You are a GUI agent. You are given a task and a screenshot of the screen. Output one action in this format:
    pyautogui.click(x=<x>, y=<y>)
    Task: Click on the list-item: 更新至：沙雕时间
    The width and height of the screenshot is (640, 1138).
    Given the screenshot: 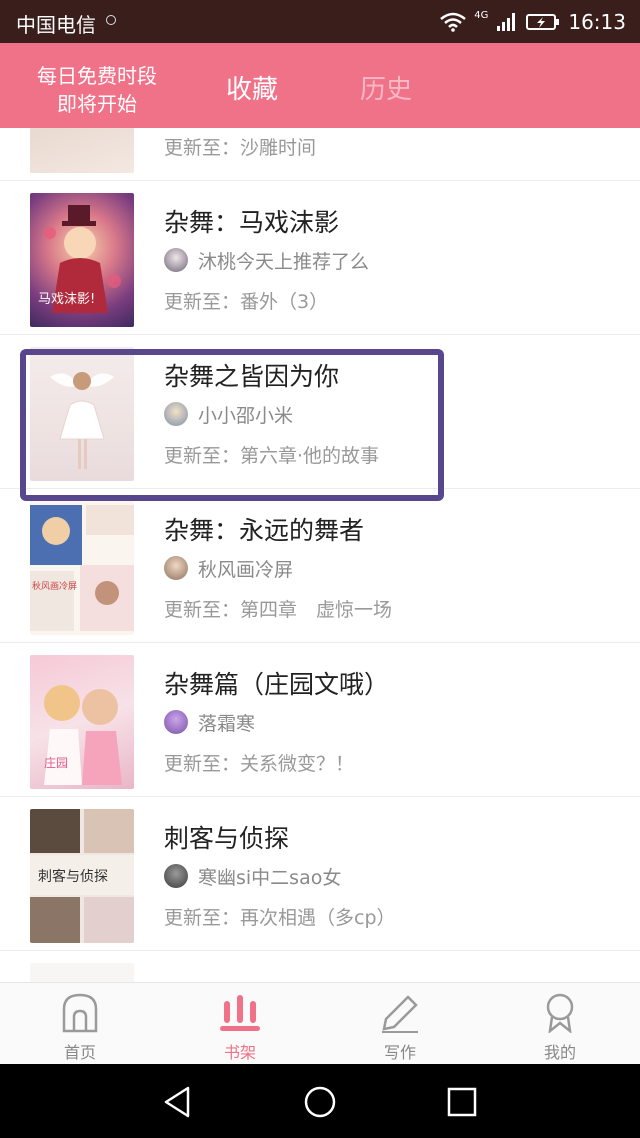 What is the action you would take?
    pyautogui.click(x=320, y=154)
    